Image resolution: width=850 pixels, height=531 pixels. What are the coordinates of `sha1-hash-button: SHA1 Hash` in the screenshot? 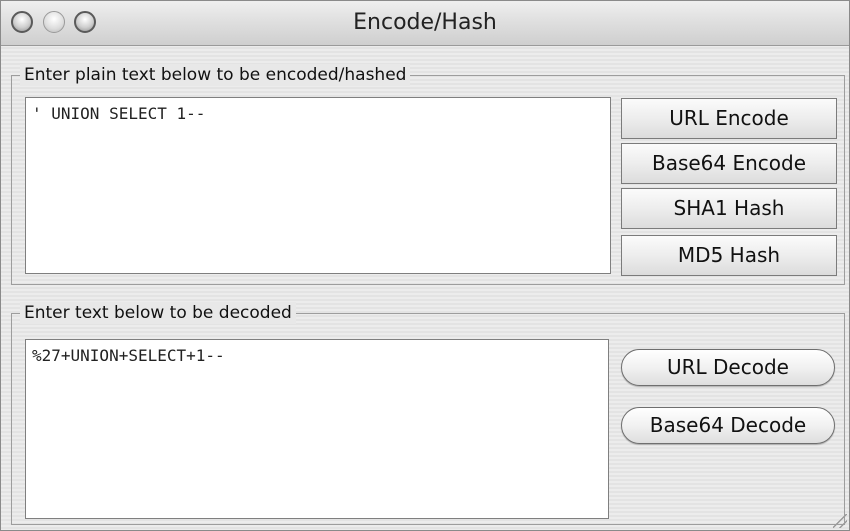 It's located at (729, 208).